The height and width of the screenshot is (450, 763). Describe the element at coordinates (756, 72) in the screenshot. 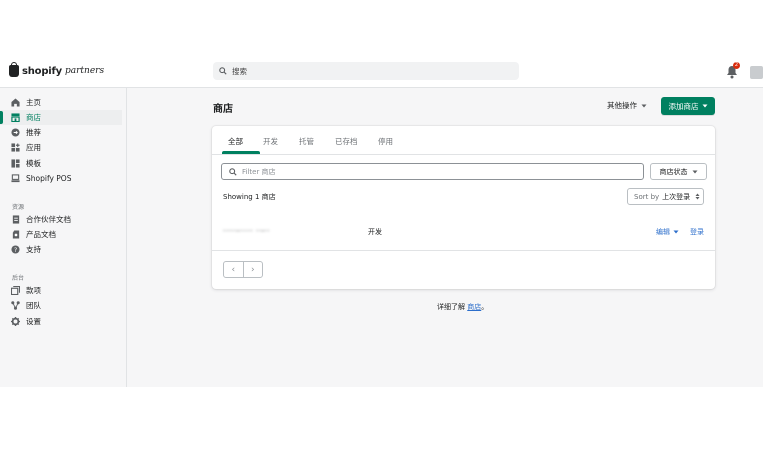

I see `avatar` at that location.